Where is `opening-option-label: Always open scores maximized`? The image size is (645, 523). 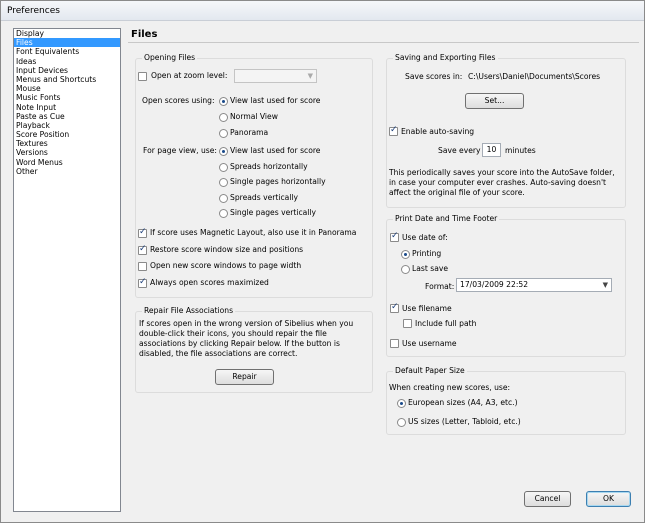
opening-option-label: Always open scores maximized is located at coordinates (209, 282).